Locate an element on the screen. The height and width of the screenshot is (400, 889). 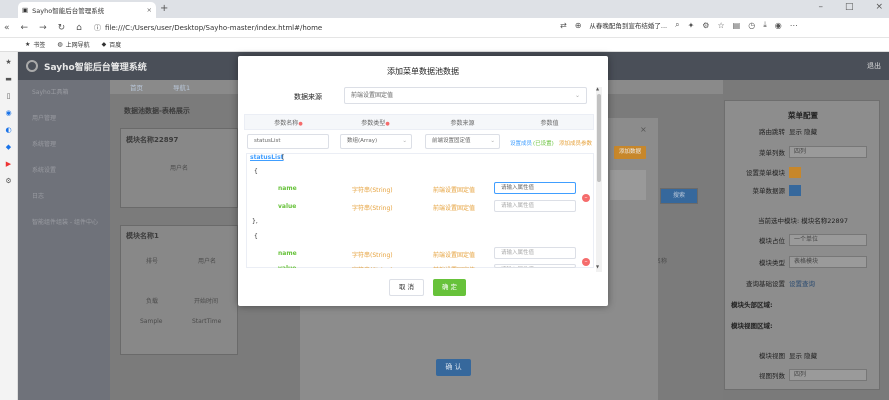
module-card is located at coordinates (179, 290).